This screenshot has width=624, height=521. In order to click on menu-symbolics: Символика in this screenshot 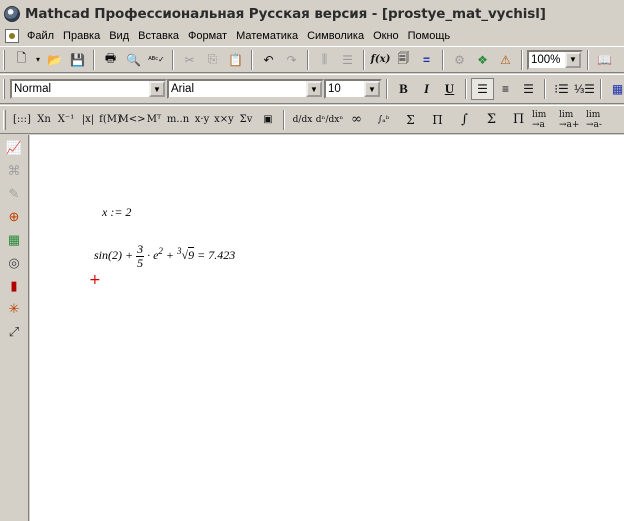, I will do `click(335, 36)`.